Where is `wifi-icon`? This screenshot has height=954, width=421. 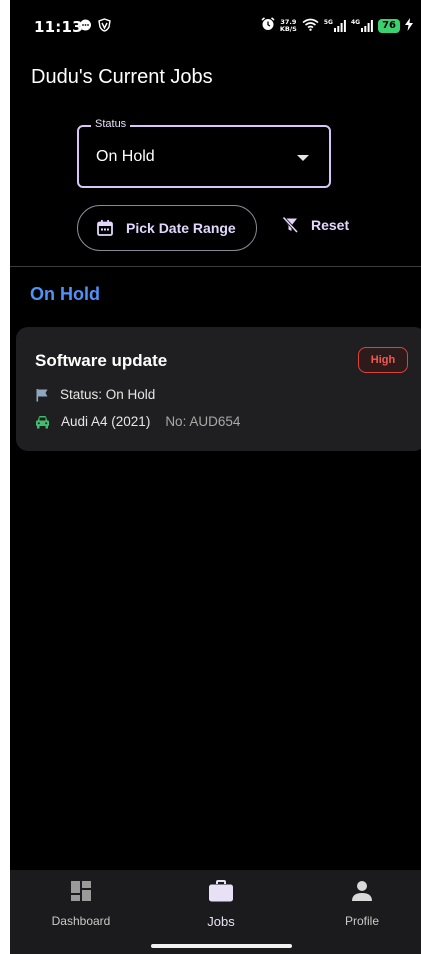
wifi-icon is located at coordinates (310, 25).